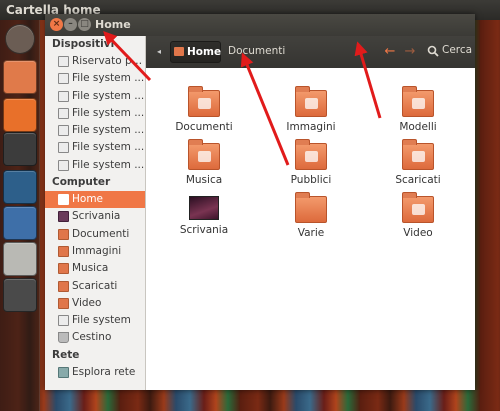  I want to click on pictures-folder-icon, so click(311, 101).